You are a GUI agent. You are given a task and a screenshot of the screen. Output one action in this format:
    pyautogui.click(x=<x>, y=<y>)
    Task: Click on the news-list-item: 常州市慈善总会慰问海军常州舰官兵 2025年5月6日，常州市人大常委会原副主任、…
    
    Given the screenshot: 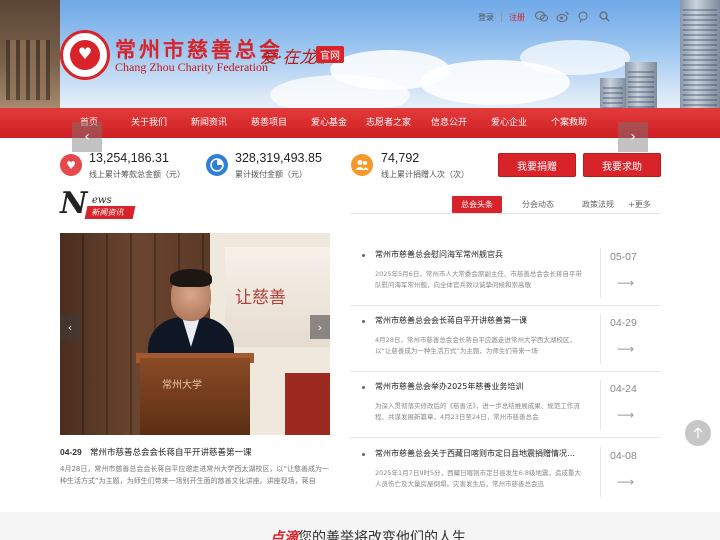 What is the action you would take?
    pyautogui.click(x=505, y=273)
    